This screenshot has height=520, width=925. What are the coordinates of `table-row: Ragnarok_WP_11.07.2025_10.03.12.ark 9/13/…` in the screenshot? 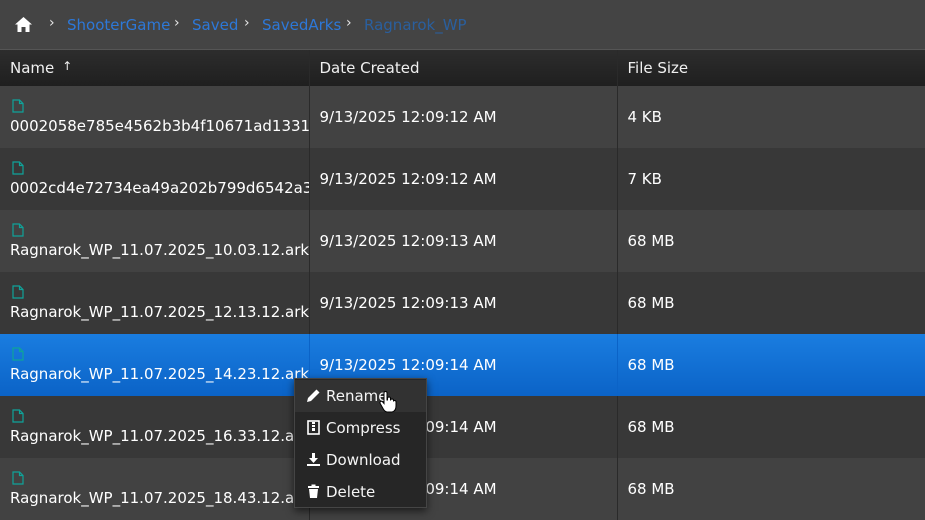 It's located at (462, 241).